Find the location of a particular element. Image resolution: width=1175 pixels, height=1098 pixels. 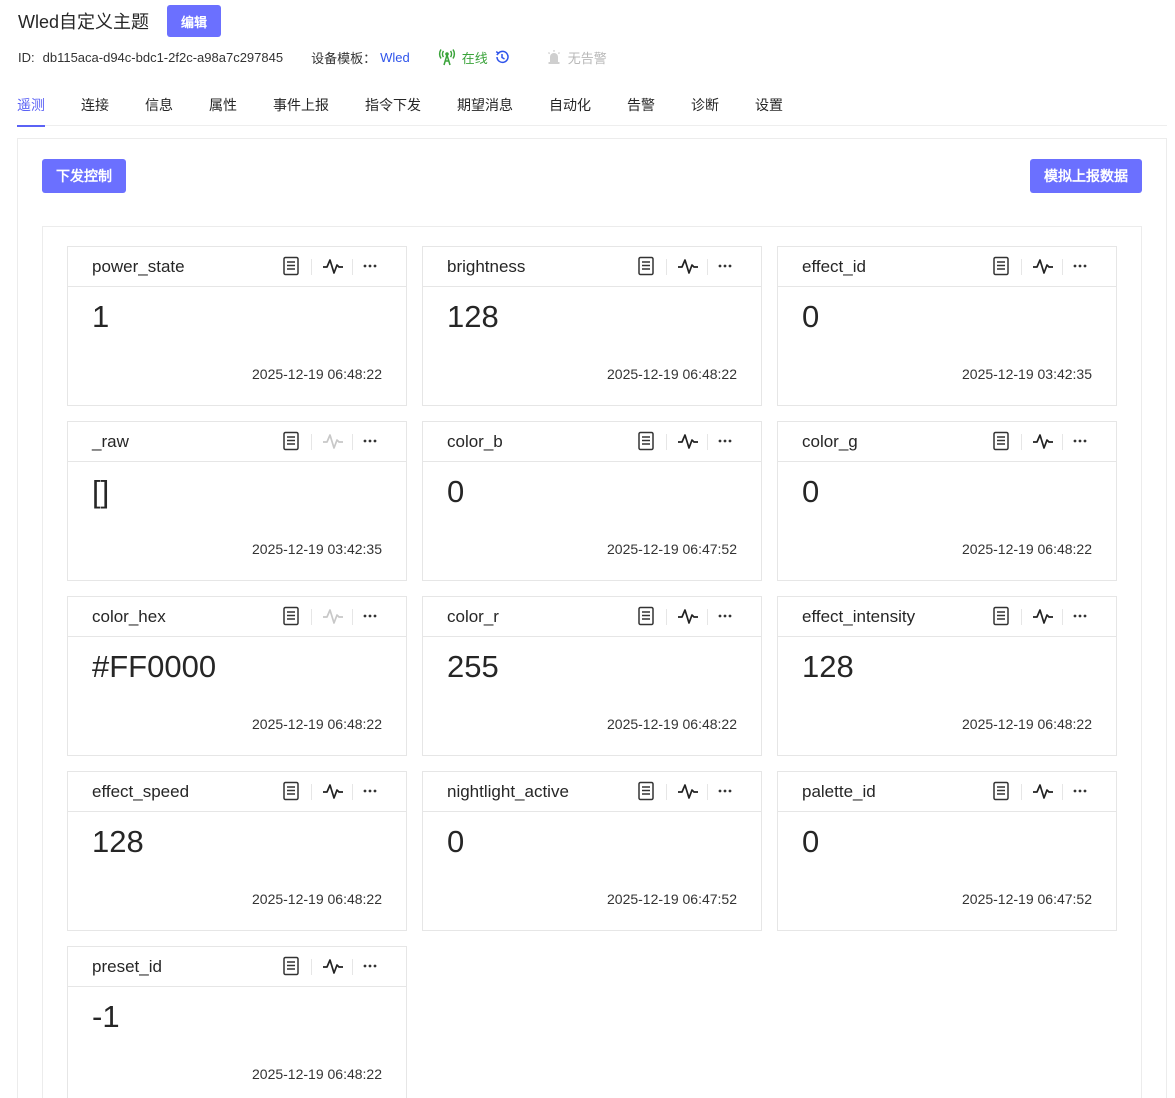

telemetry-card-nightlight-active: nightlight_active 0 2025-12-19 06:47:52 is located at coordinates (592, 851).